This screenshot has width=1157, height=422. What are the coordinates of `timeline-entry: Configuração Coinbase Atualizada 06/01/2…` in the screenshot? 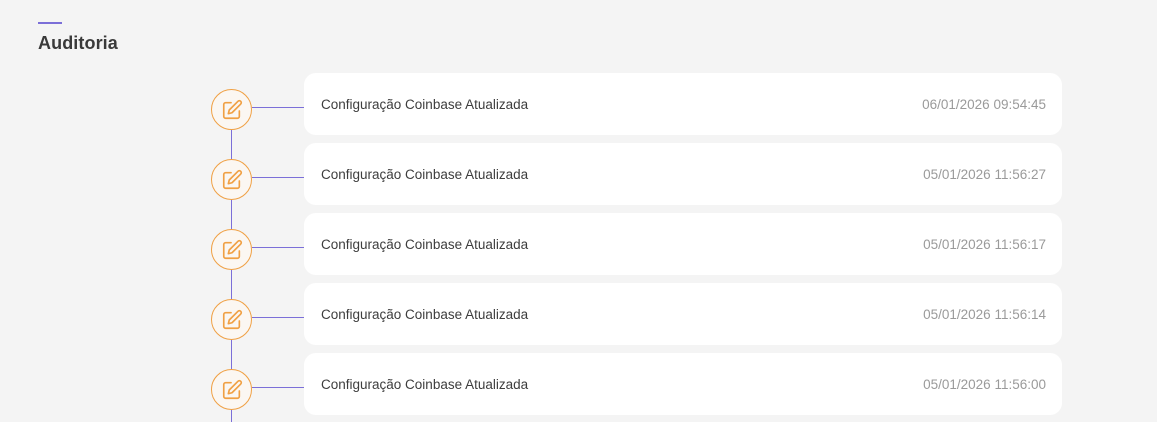 It's located at (578, 104).